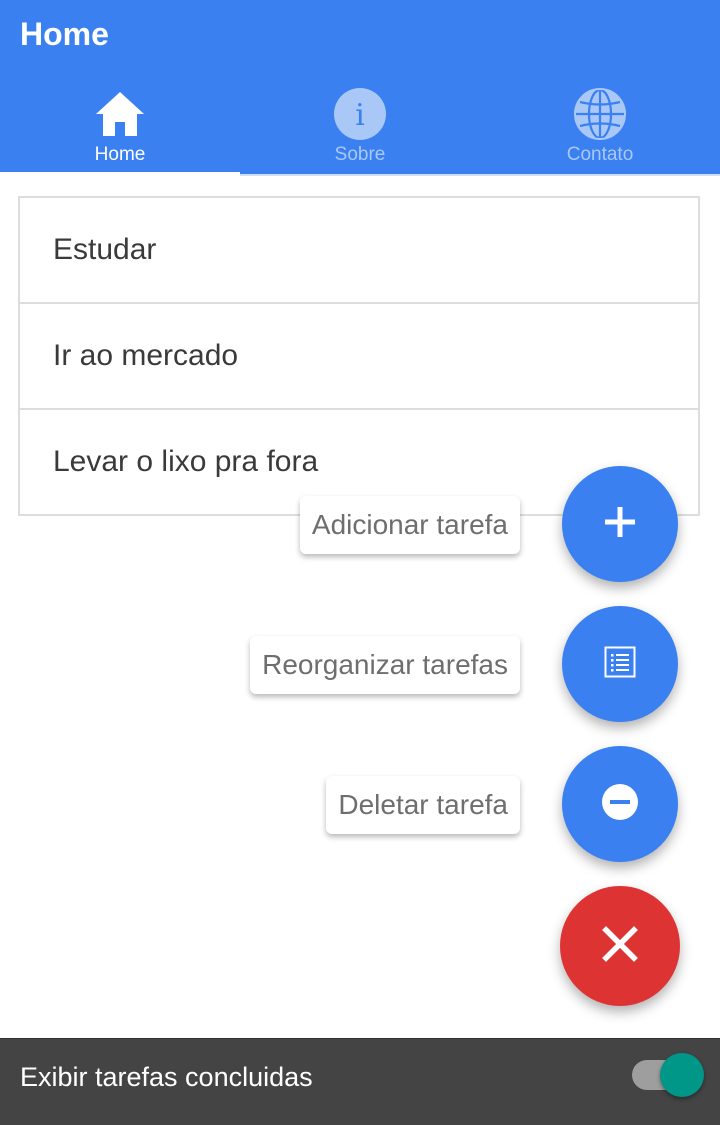 This screenshot has width=720, height=1125. Describe the element at coordinates (359, 251) in the screenshot. I see `list-item: Estudar` at that location.